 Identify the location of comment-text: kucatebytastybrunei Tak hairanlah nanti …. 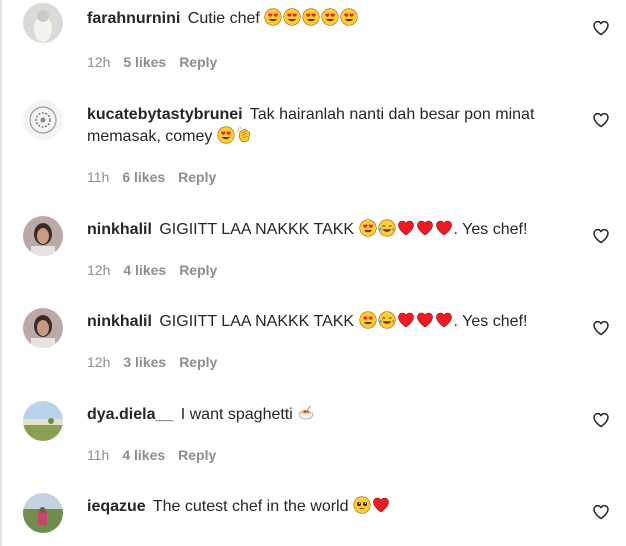
(332, 126).